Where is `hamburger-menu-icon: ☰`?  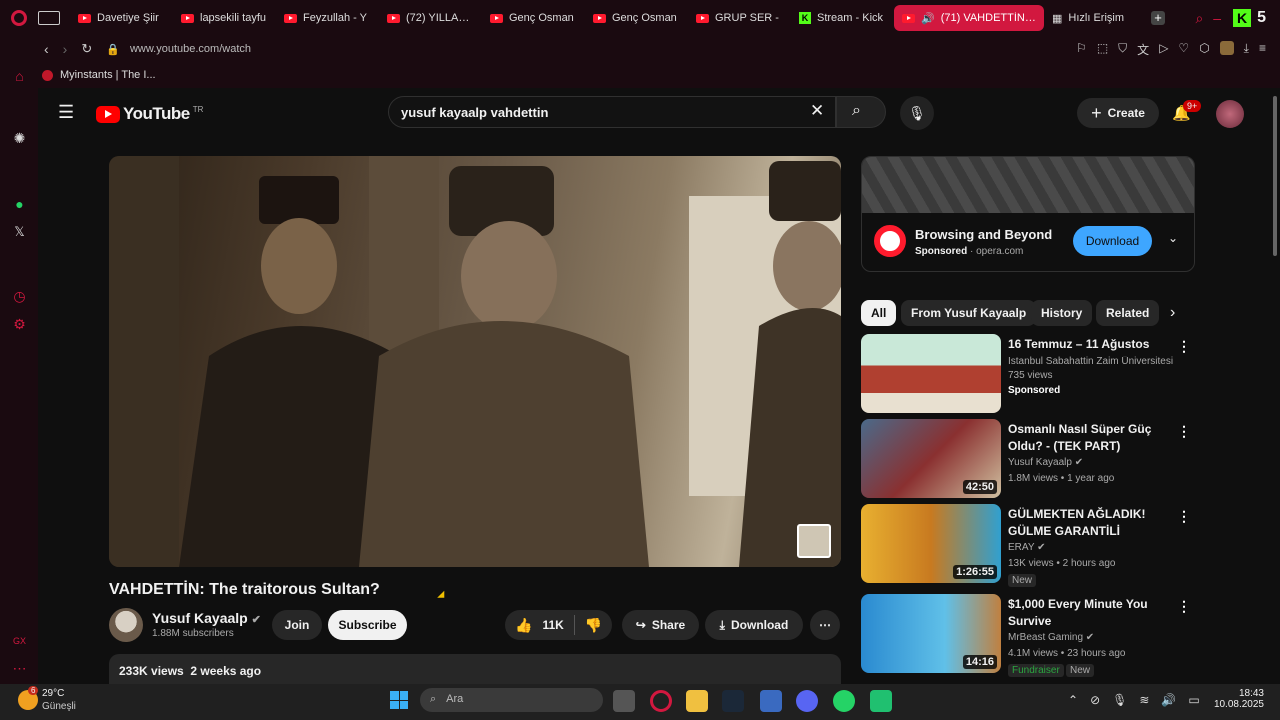
hamburger-menu-icon: ☰ is located at coordinates (66, 112).